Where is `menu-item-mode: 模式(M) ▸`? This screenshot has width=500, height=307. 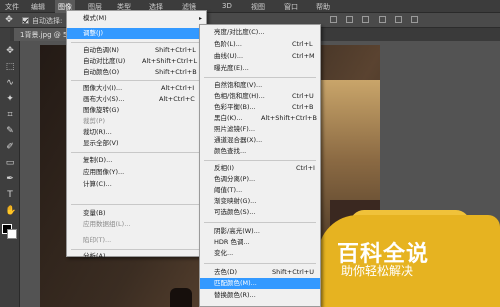 menu-item-mode: 模式(M) ▸ is located at coordinates (136, 18).